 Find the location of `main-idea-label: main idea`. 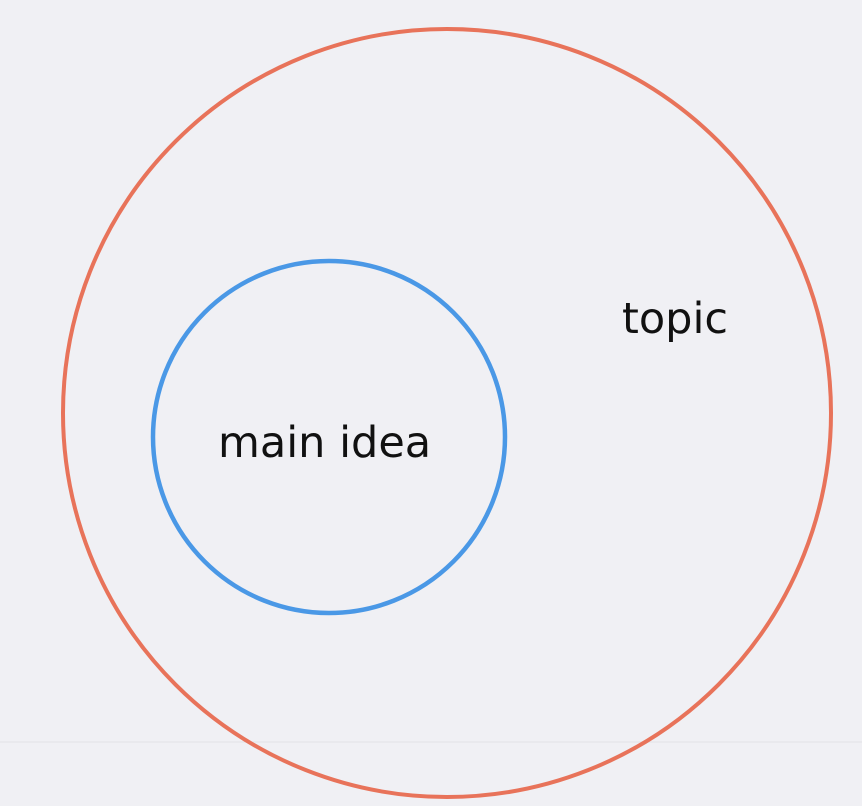

main-idea-label: main idea is located at coordinates (324, 443).